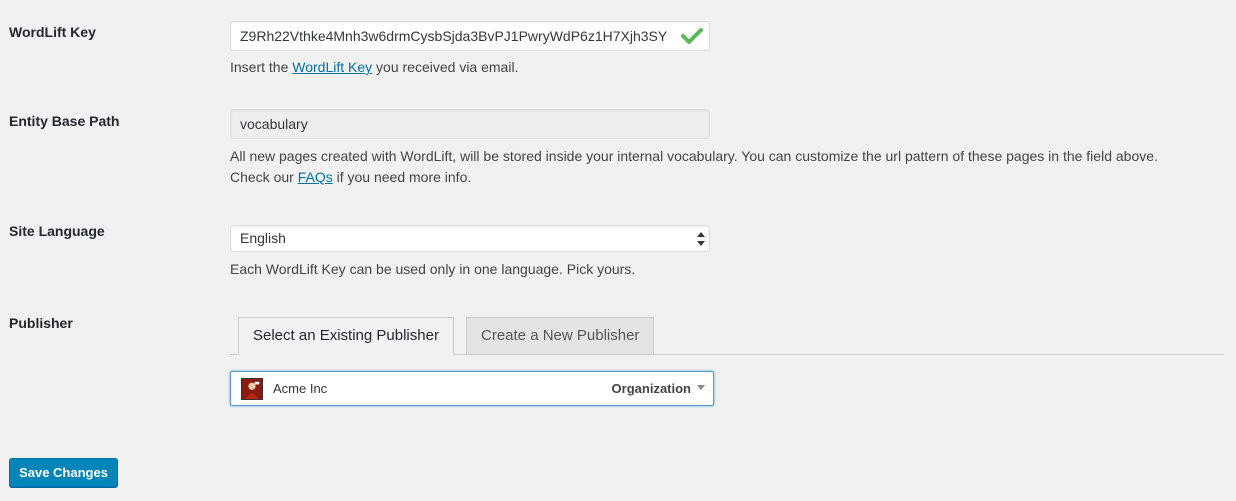 This screenshot has height=501, width=1236. Describe the element at coordinates (57, 231) in the screenshot. I see `site-language-label: Site Language` at that location.